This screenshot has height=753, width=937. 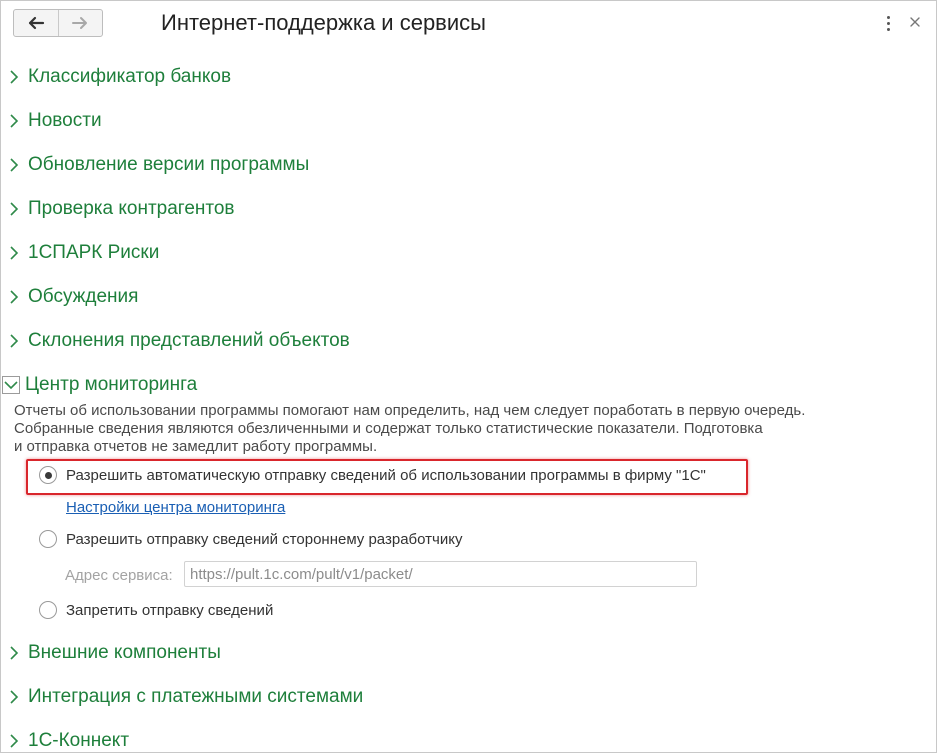 I want to click on section-external-components: Внешние компоненты, so click(x=111, y=653).